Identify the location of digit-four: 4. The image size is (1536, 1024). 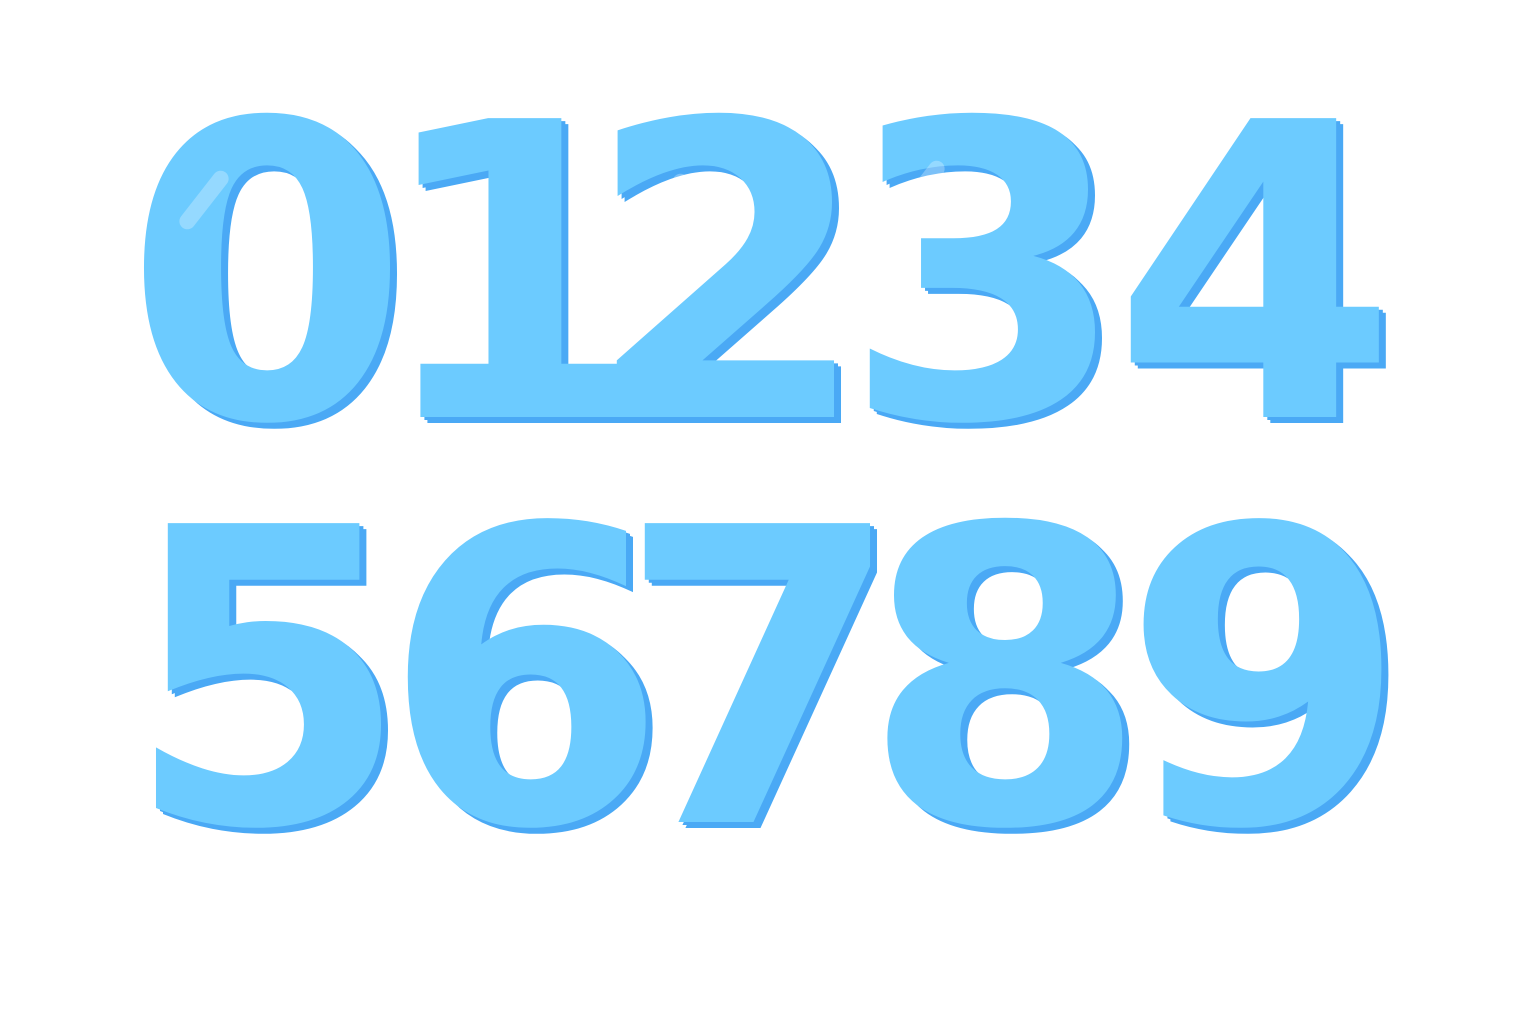
(1254, 275).